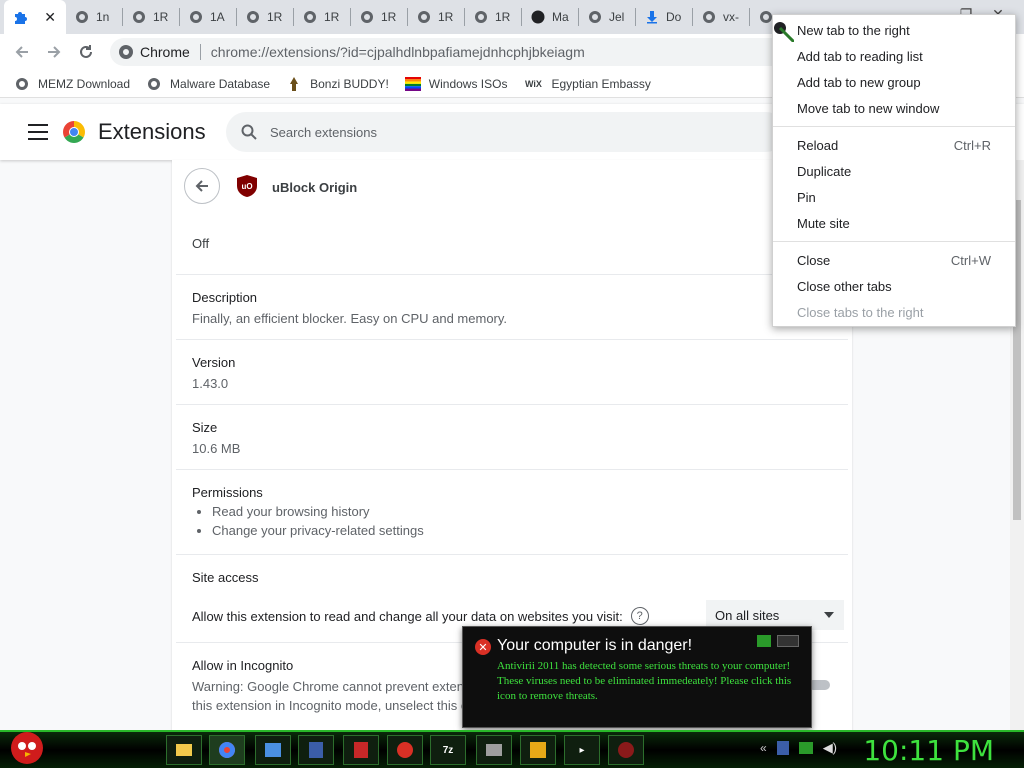 This screenshot has width=1024, height=768. Describe the element at coordinates (126, 52) in the screenshot. I see `chrome-logo-icon` at that location.